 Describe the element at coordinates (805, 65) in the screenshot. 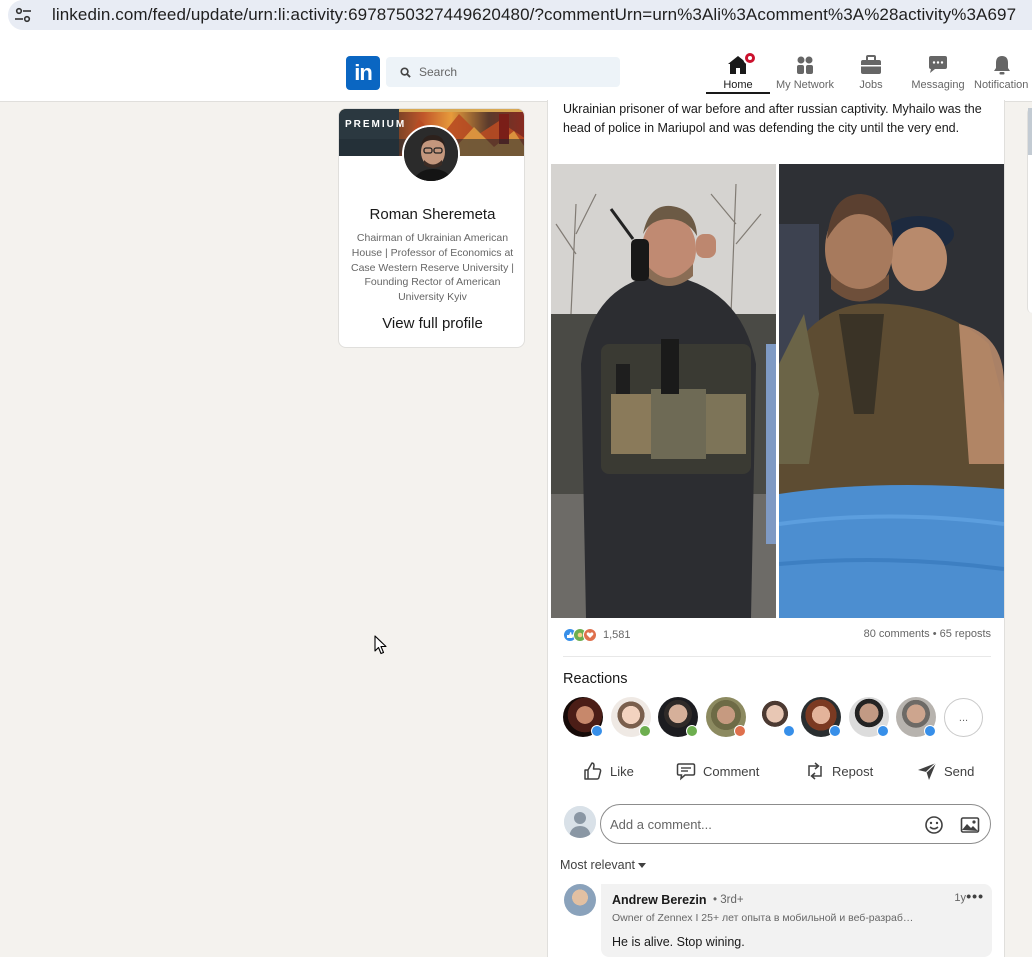

I see `network-icon` at that location.